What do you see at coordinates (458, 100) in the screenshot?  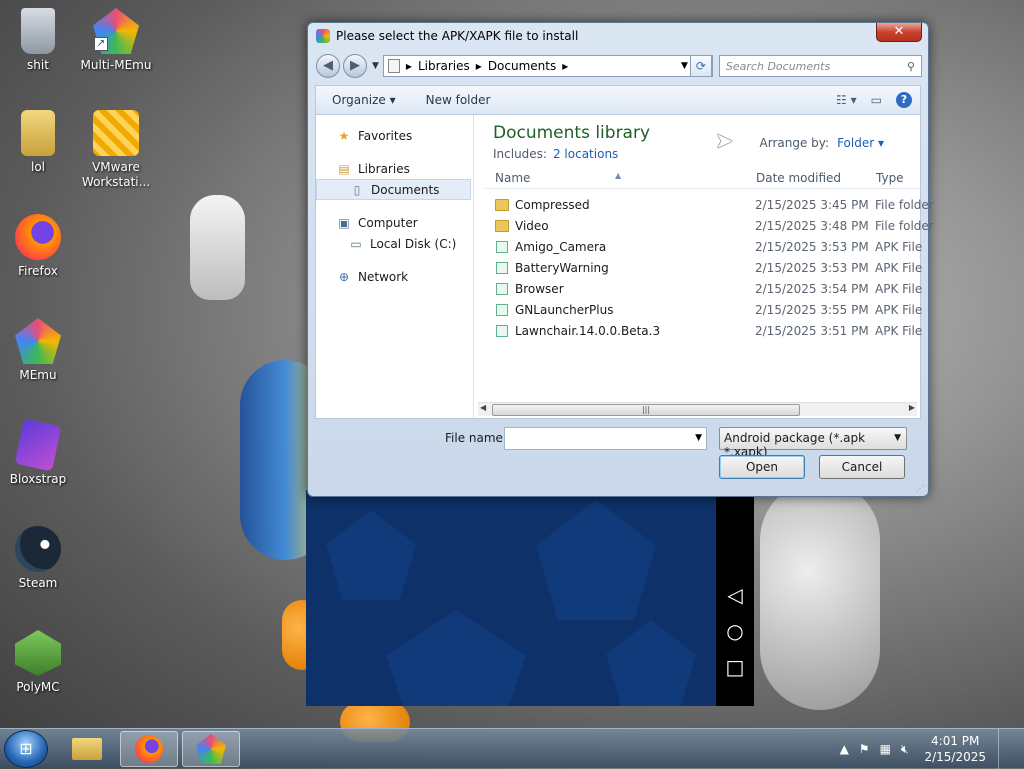 I see `new-folder-button: New folder` at bounding box center [458, 100].